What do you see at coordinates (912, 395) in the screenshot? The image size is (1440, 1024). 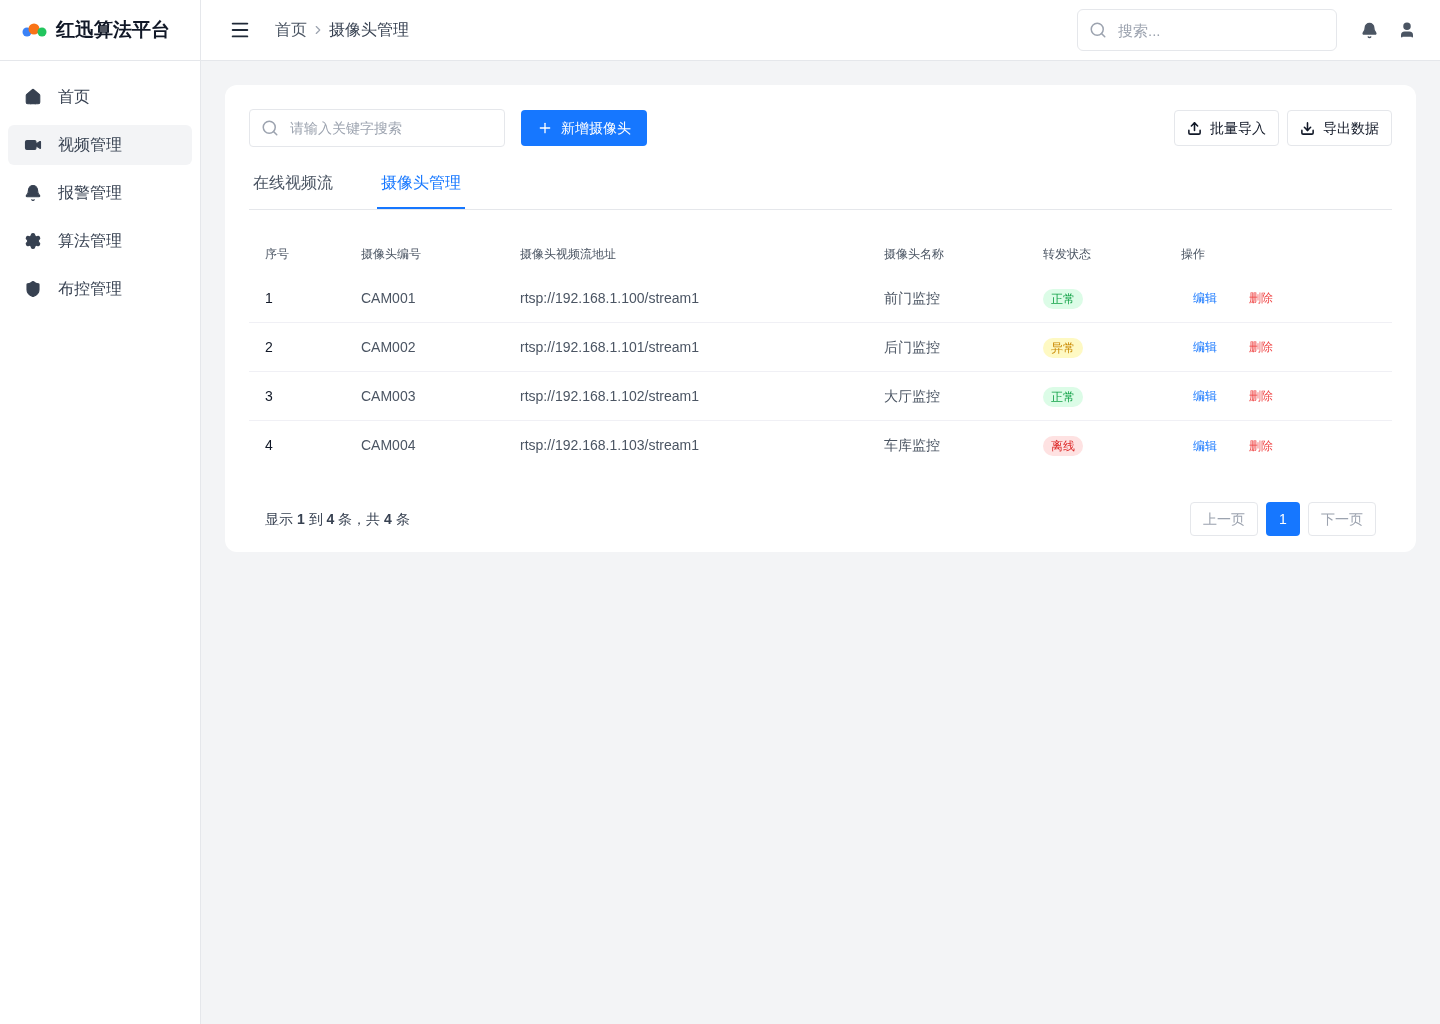 I see `table-cell: 大厅监控` at bounding box center [912, 395].